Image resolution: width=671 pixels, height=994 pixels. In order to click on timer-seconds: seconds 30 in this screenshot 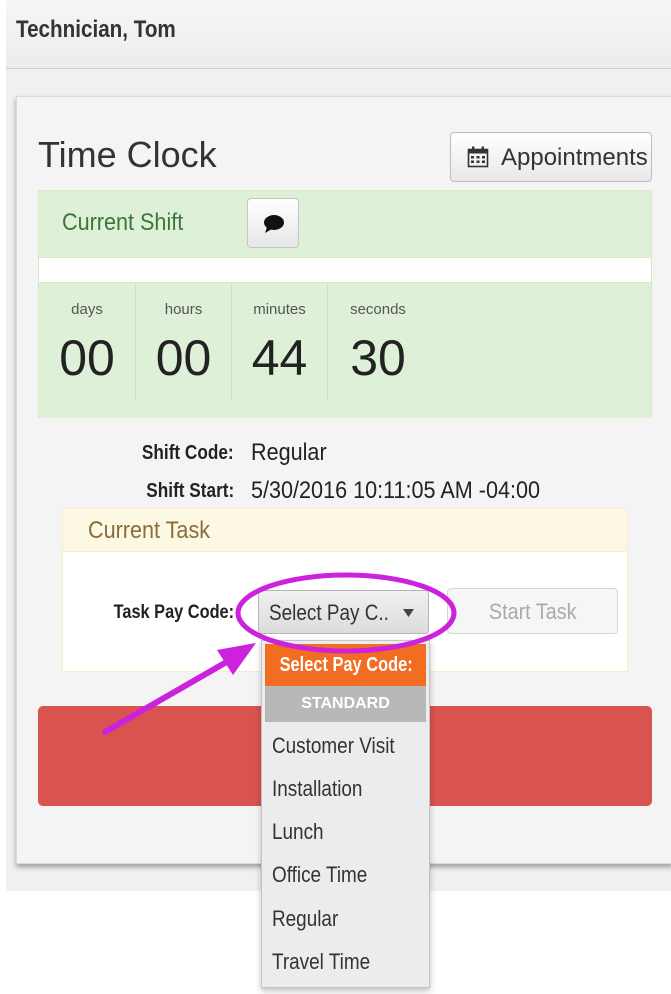, I will do `click(378, 342)`.